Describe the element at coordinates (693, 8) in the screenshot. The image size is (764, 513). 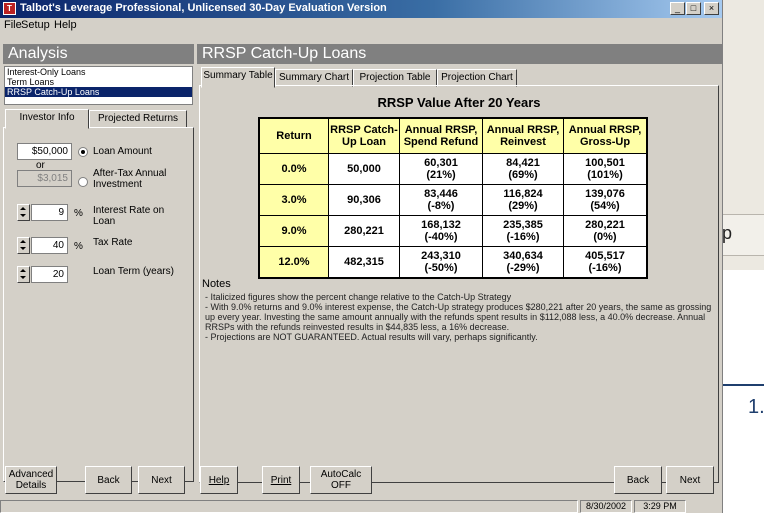
I see `maximize-button: □` at that location.